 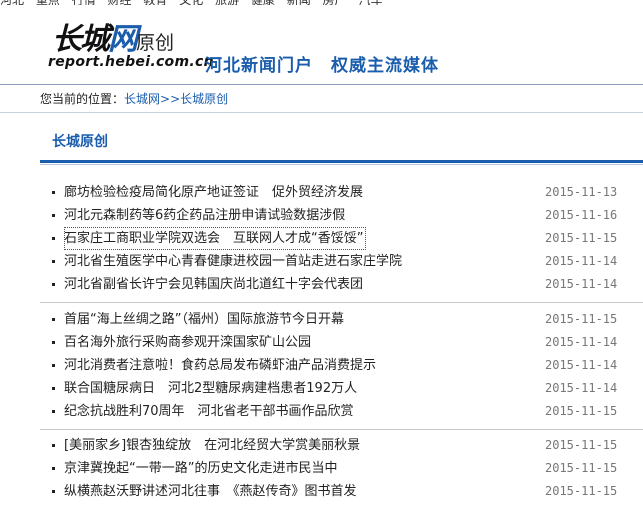 What do you see at coordinates (370, 2) in the screenshot?
I see `top-nav-item: 汽车` at bounding box center [370, 2].